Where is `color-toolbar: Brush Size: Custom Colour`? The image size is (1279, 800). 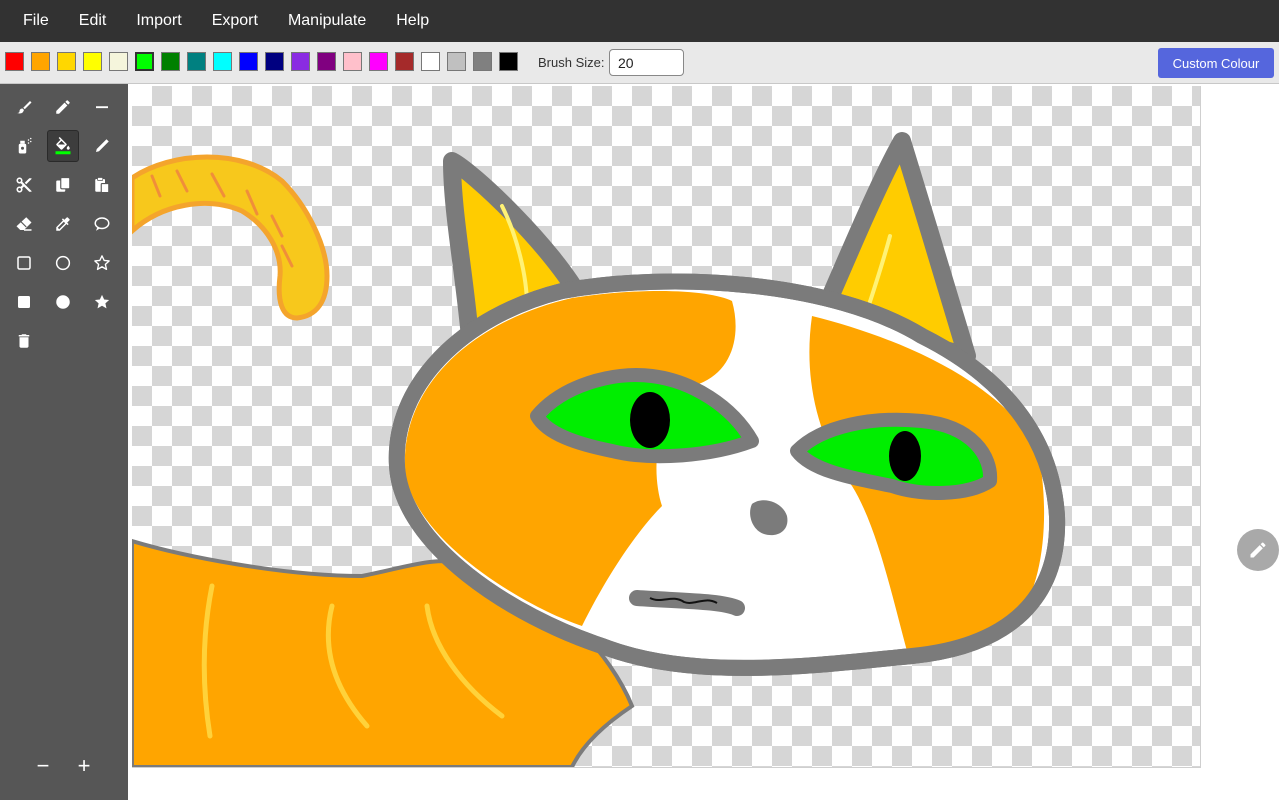
color-toolbar: Brush Size: Custom Colour is located at coordinates (639, 63).